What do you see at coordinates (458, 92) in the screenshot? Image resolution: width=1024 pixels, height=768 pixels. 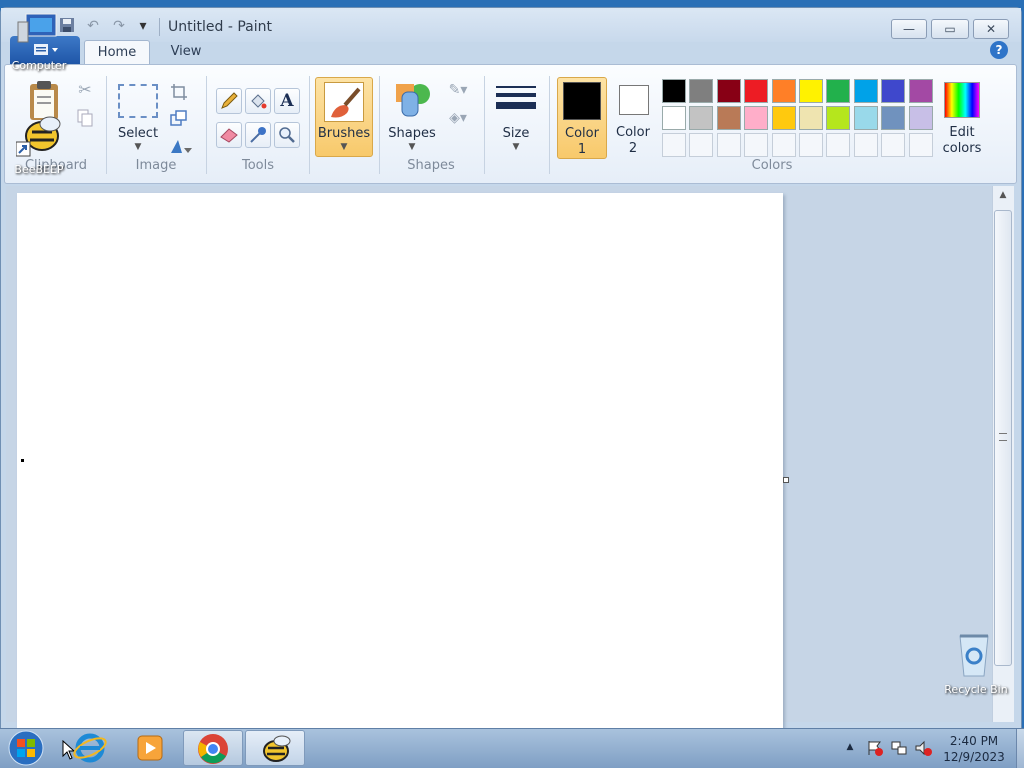 I see `outline-icon: ✎▾` at bounding box center [458, 92].